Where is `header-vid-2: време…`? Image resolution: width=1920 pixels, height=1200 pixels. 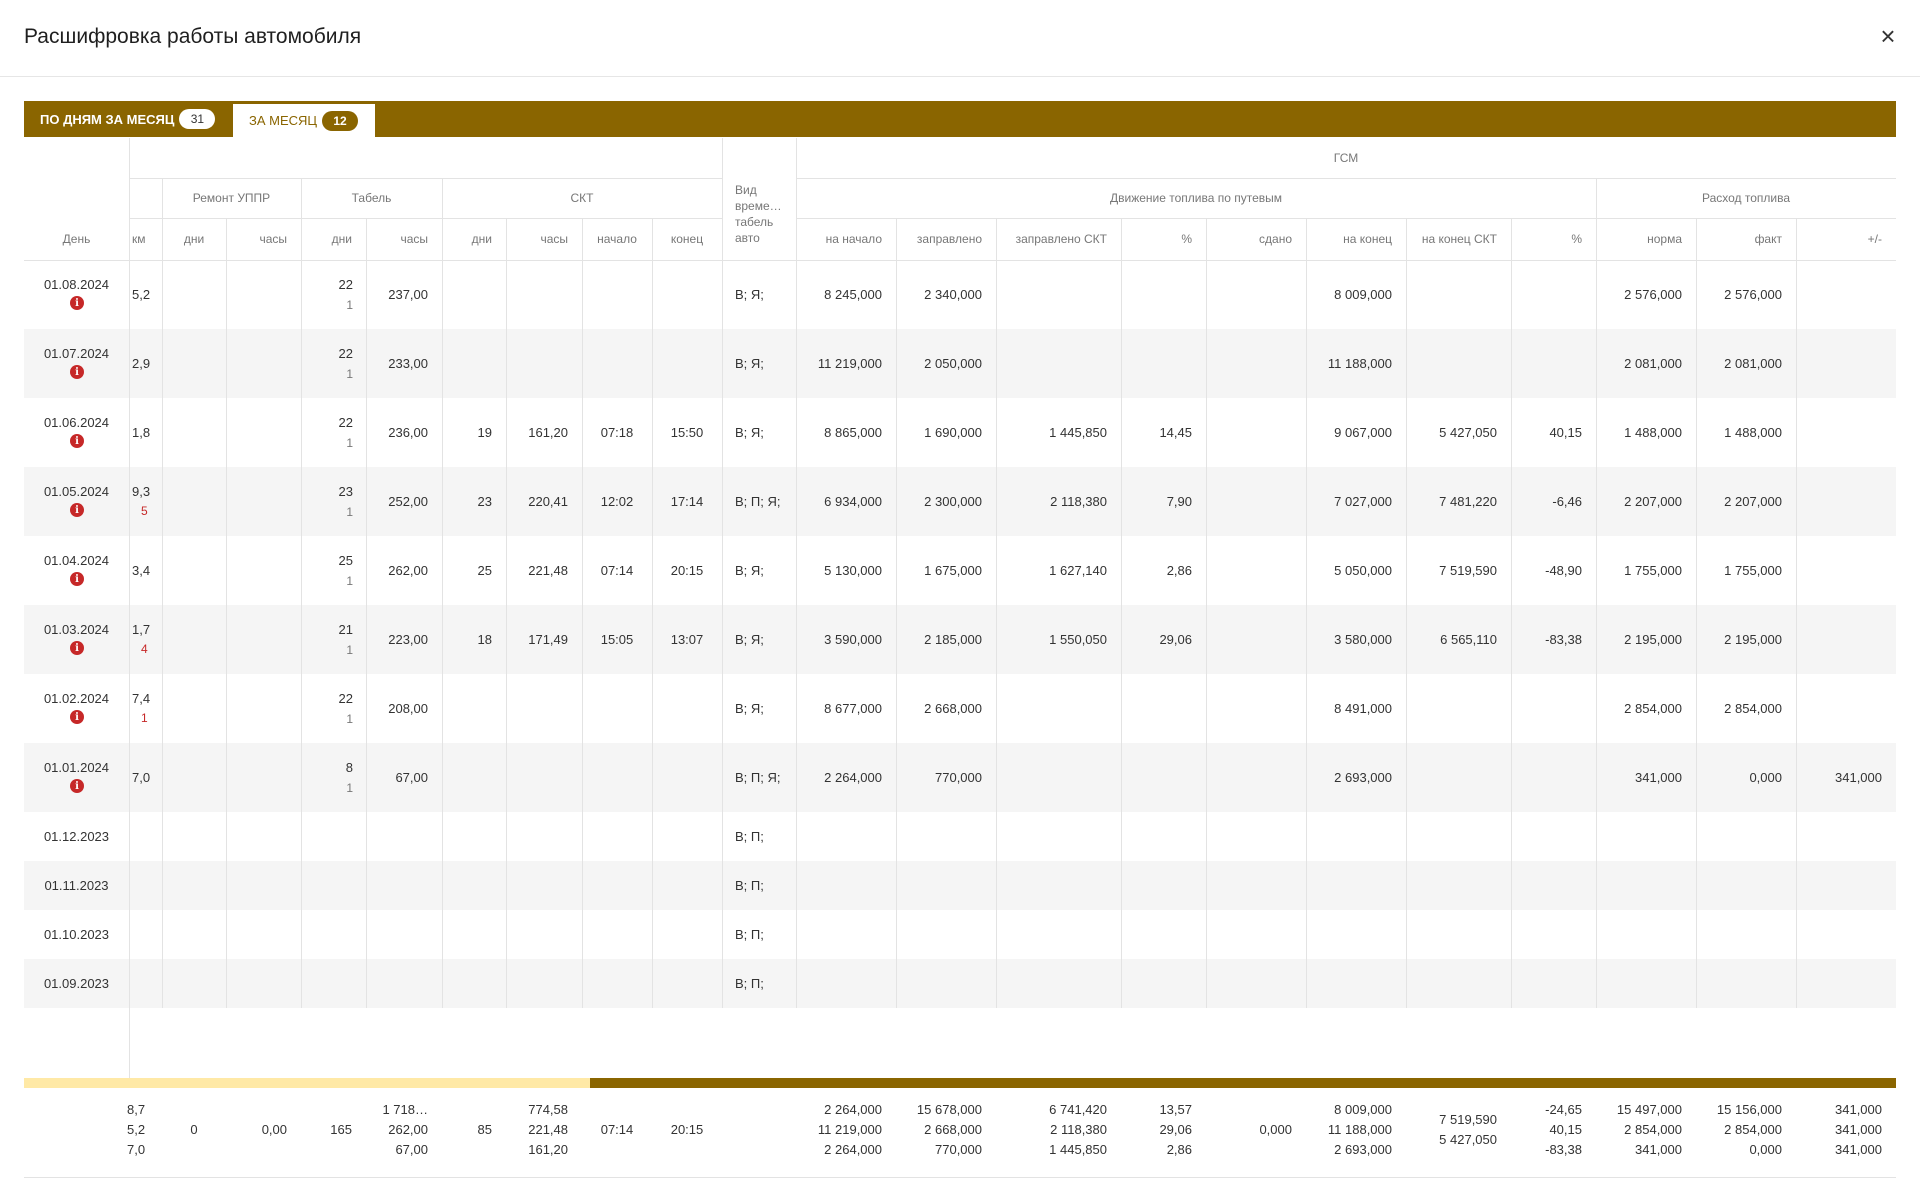
header-vid-2: време… is located at coordinates (758, 206).